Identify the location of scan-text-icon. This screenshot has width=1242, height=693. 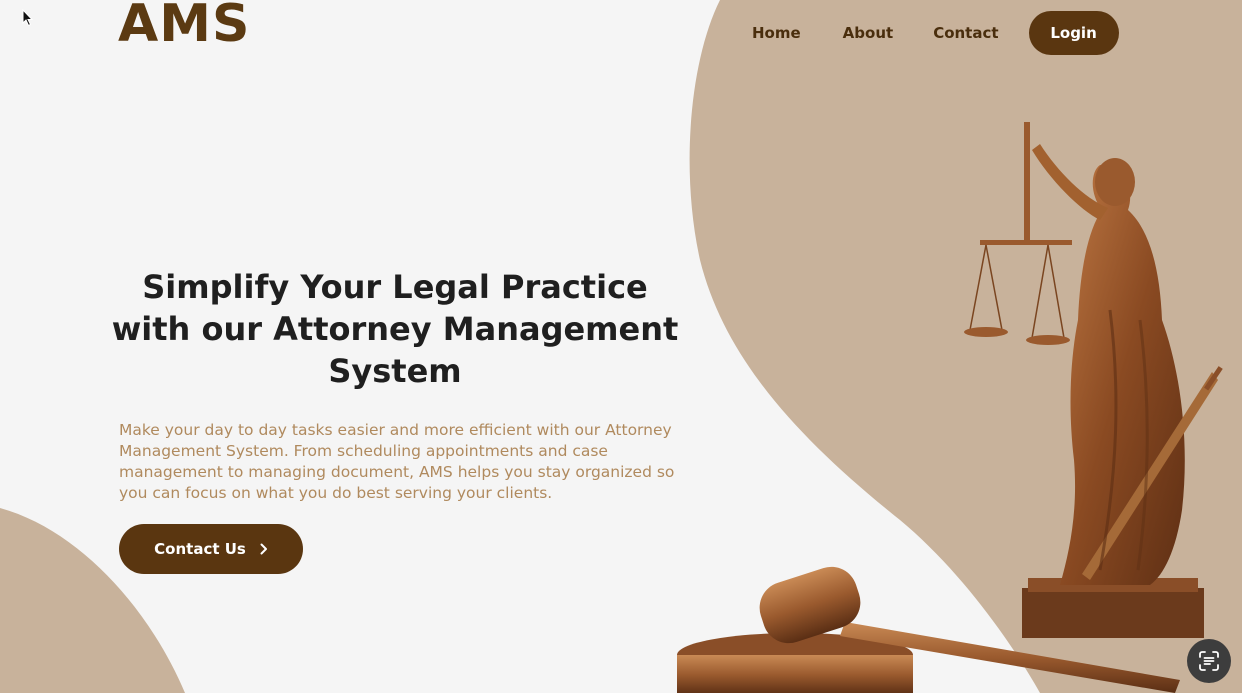
(1209, 661).